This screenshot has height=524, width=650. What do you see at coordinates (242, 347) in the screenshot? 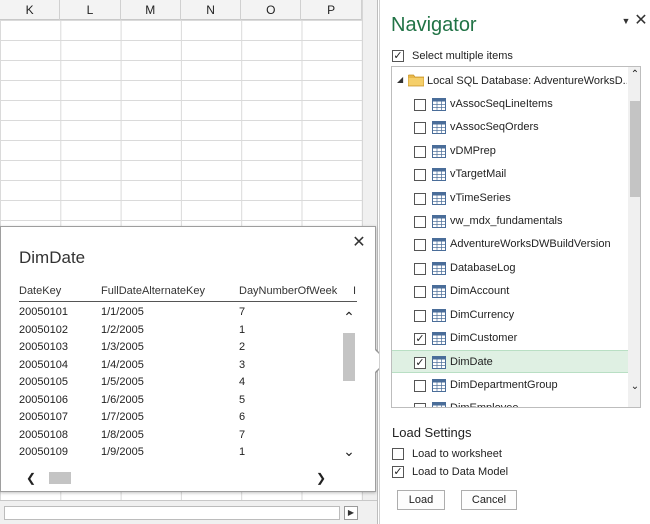
I see `cell-daynumber: 2` at bounding box center [242, 347].